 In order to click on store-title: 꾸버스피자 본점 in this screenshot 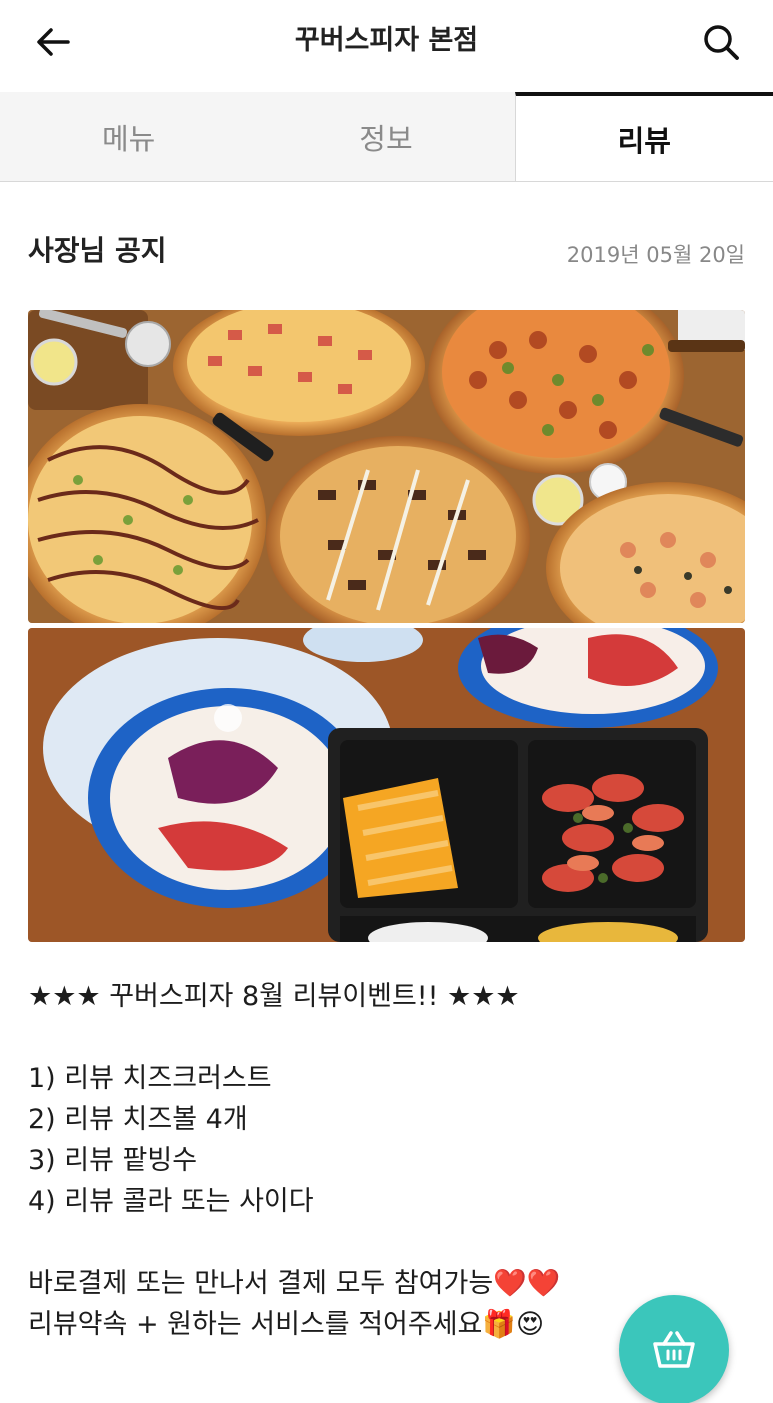, I will do `click(386, 40)`.